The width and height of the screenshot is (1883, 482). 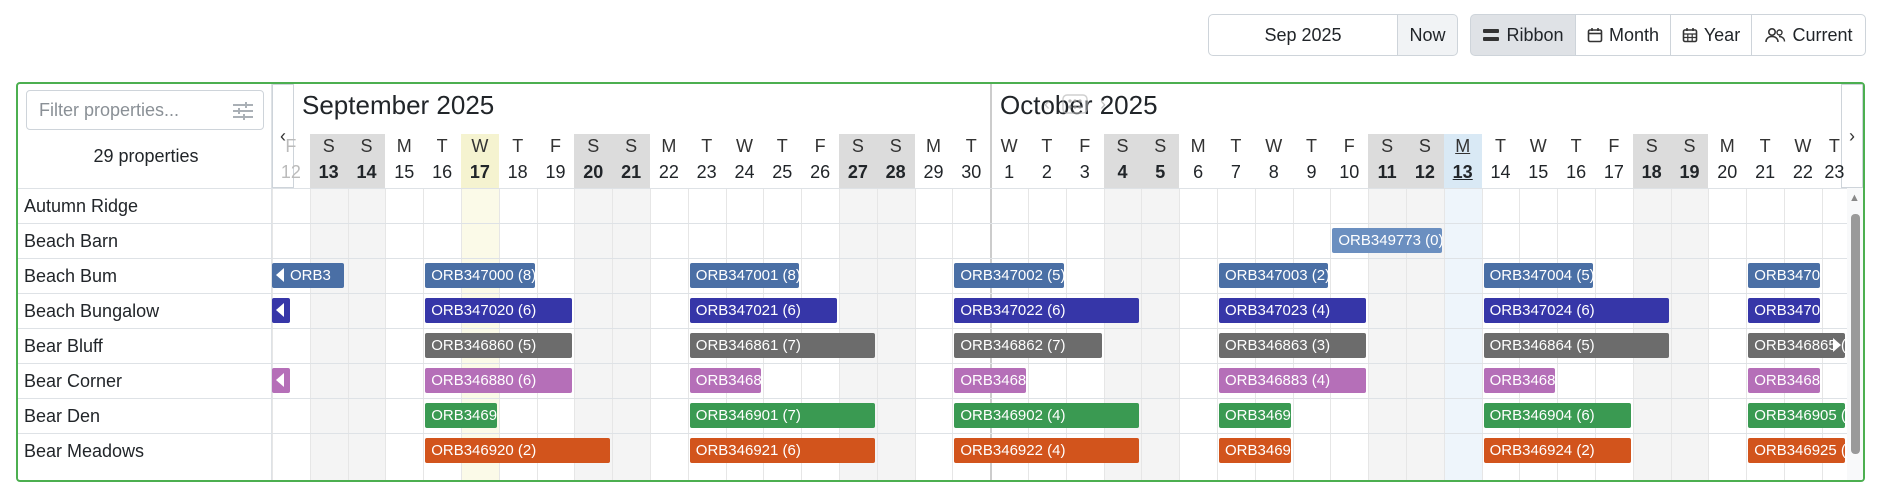 I want to click on day-number: 24, so click(x=745, y=172).